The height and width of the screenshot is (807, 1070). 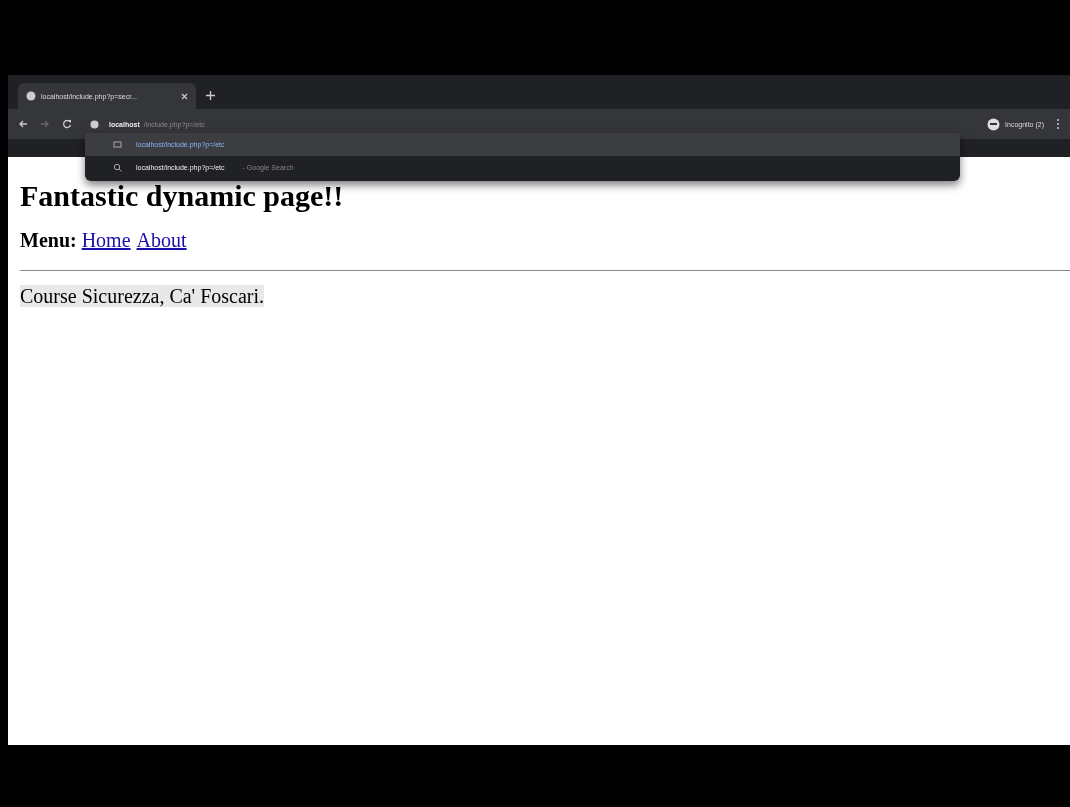 What do you see at coordinates (117, 167) in the screenshot?
I see `search-icon` at bounding box center [117, 167].